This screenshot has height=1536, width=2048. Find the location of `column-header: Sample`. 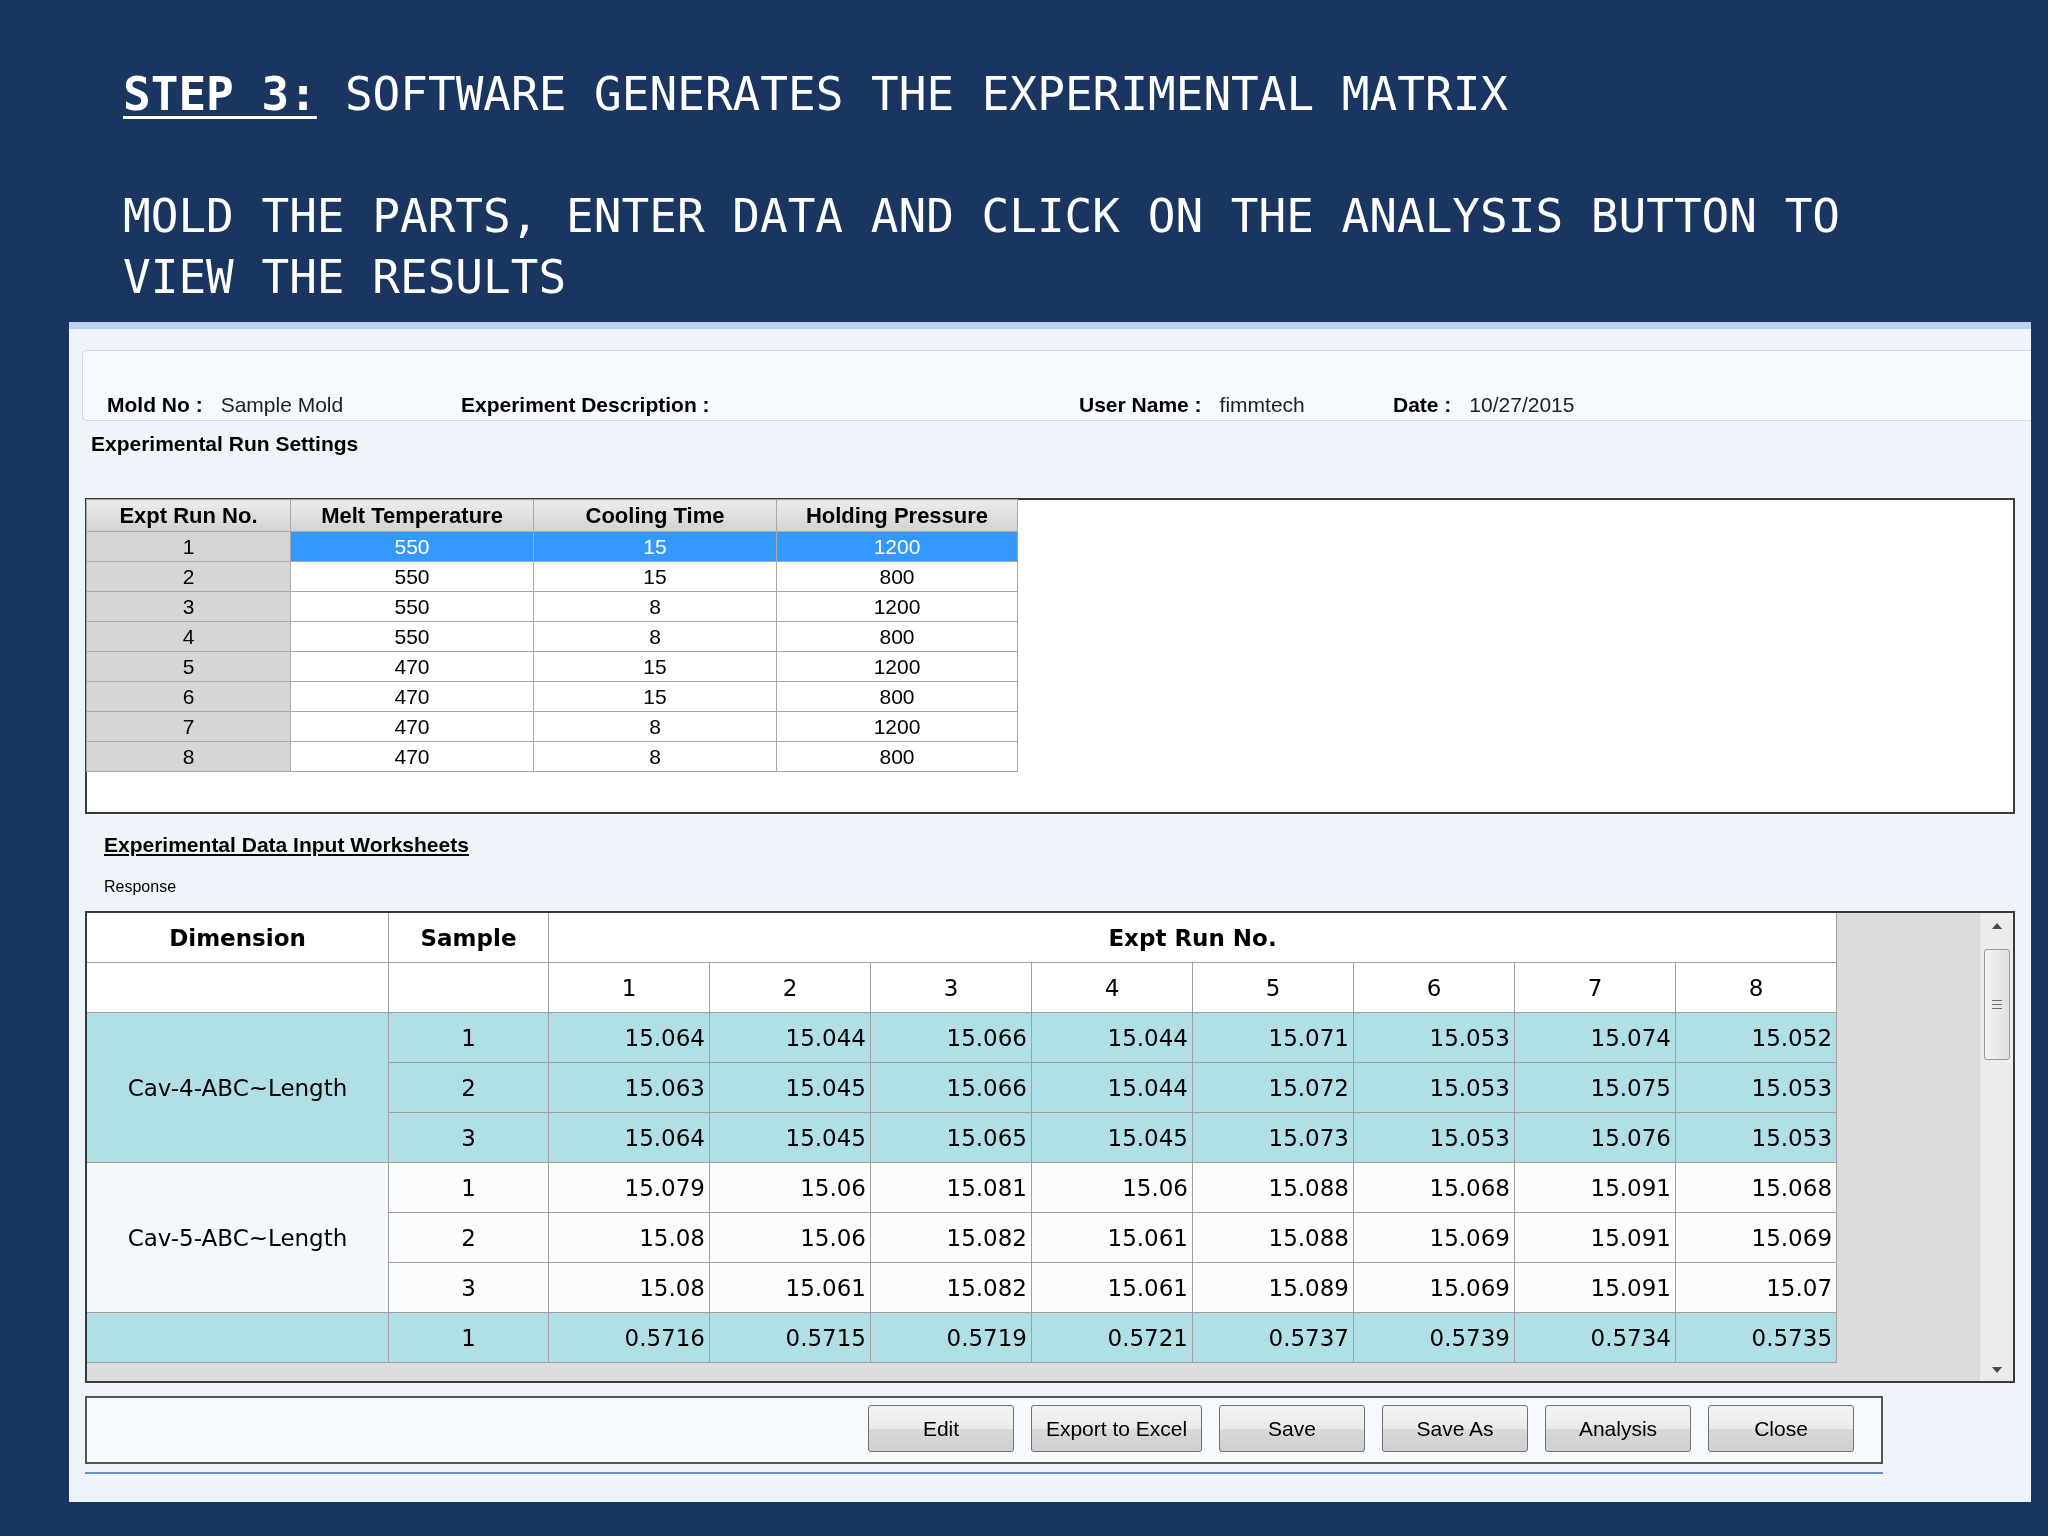

column-header: Sample is located at coordinates (468, 938).